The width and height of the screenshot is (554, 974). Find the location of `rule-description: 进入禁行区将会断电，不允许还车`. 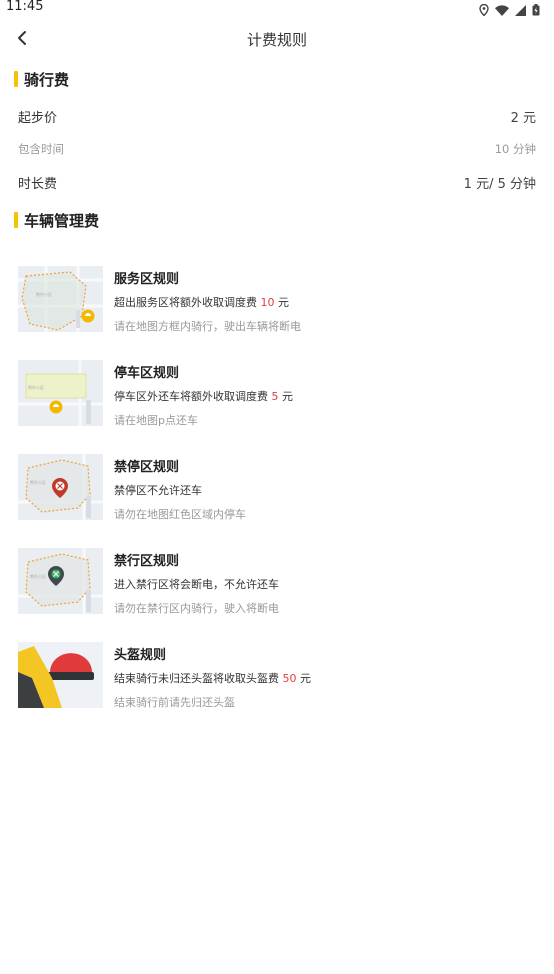

rule-description: 进入禁行区将会断电，不允许还车 is located at coordinates (196, 584).